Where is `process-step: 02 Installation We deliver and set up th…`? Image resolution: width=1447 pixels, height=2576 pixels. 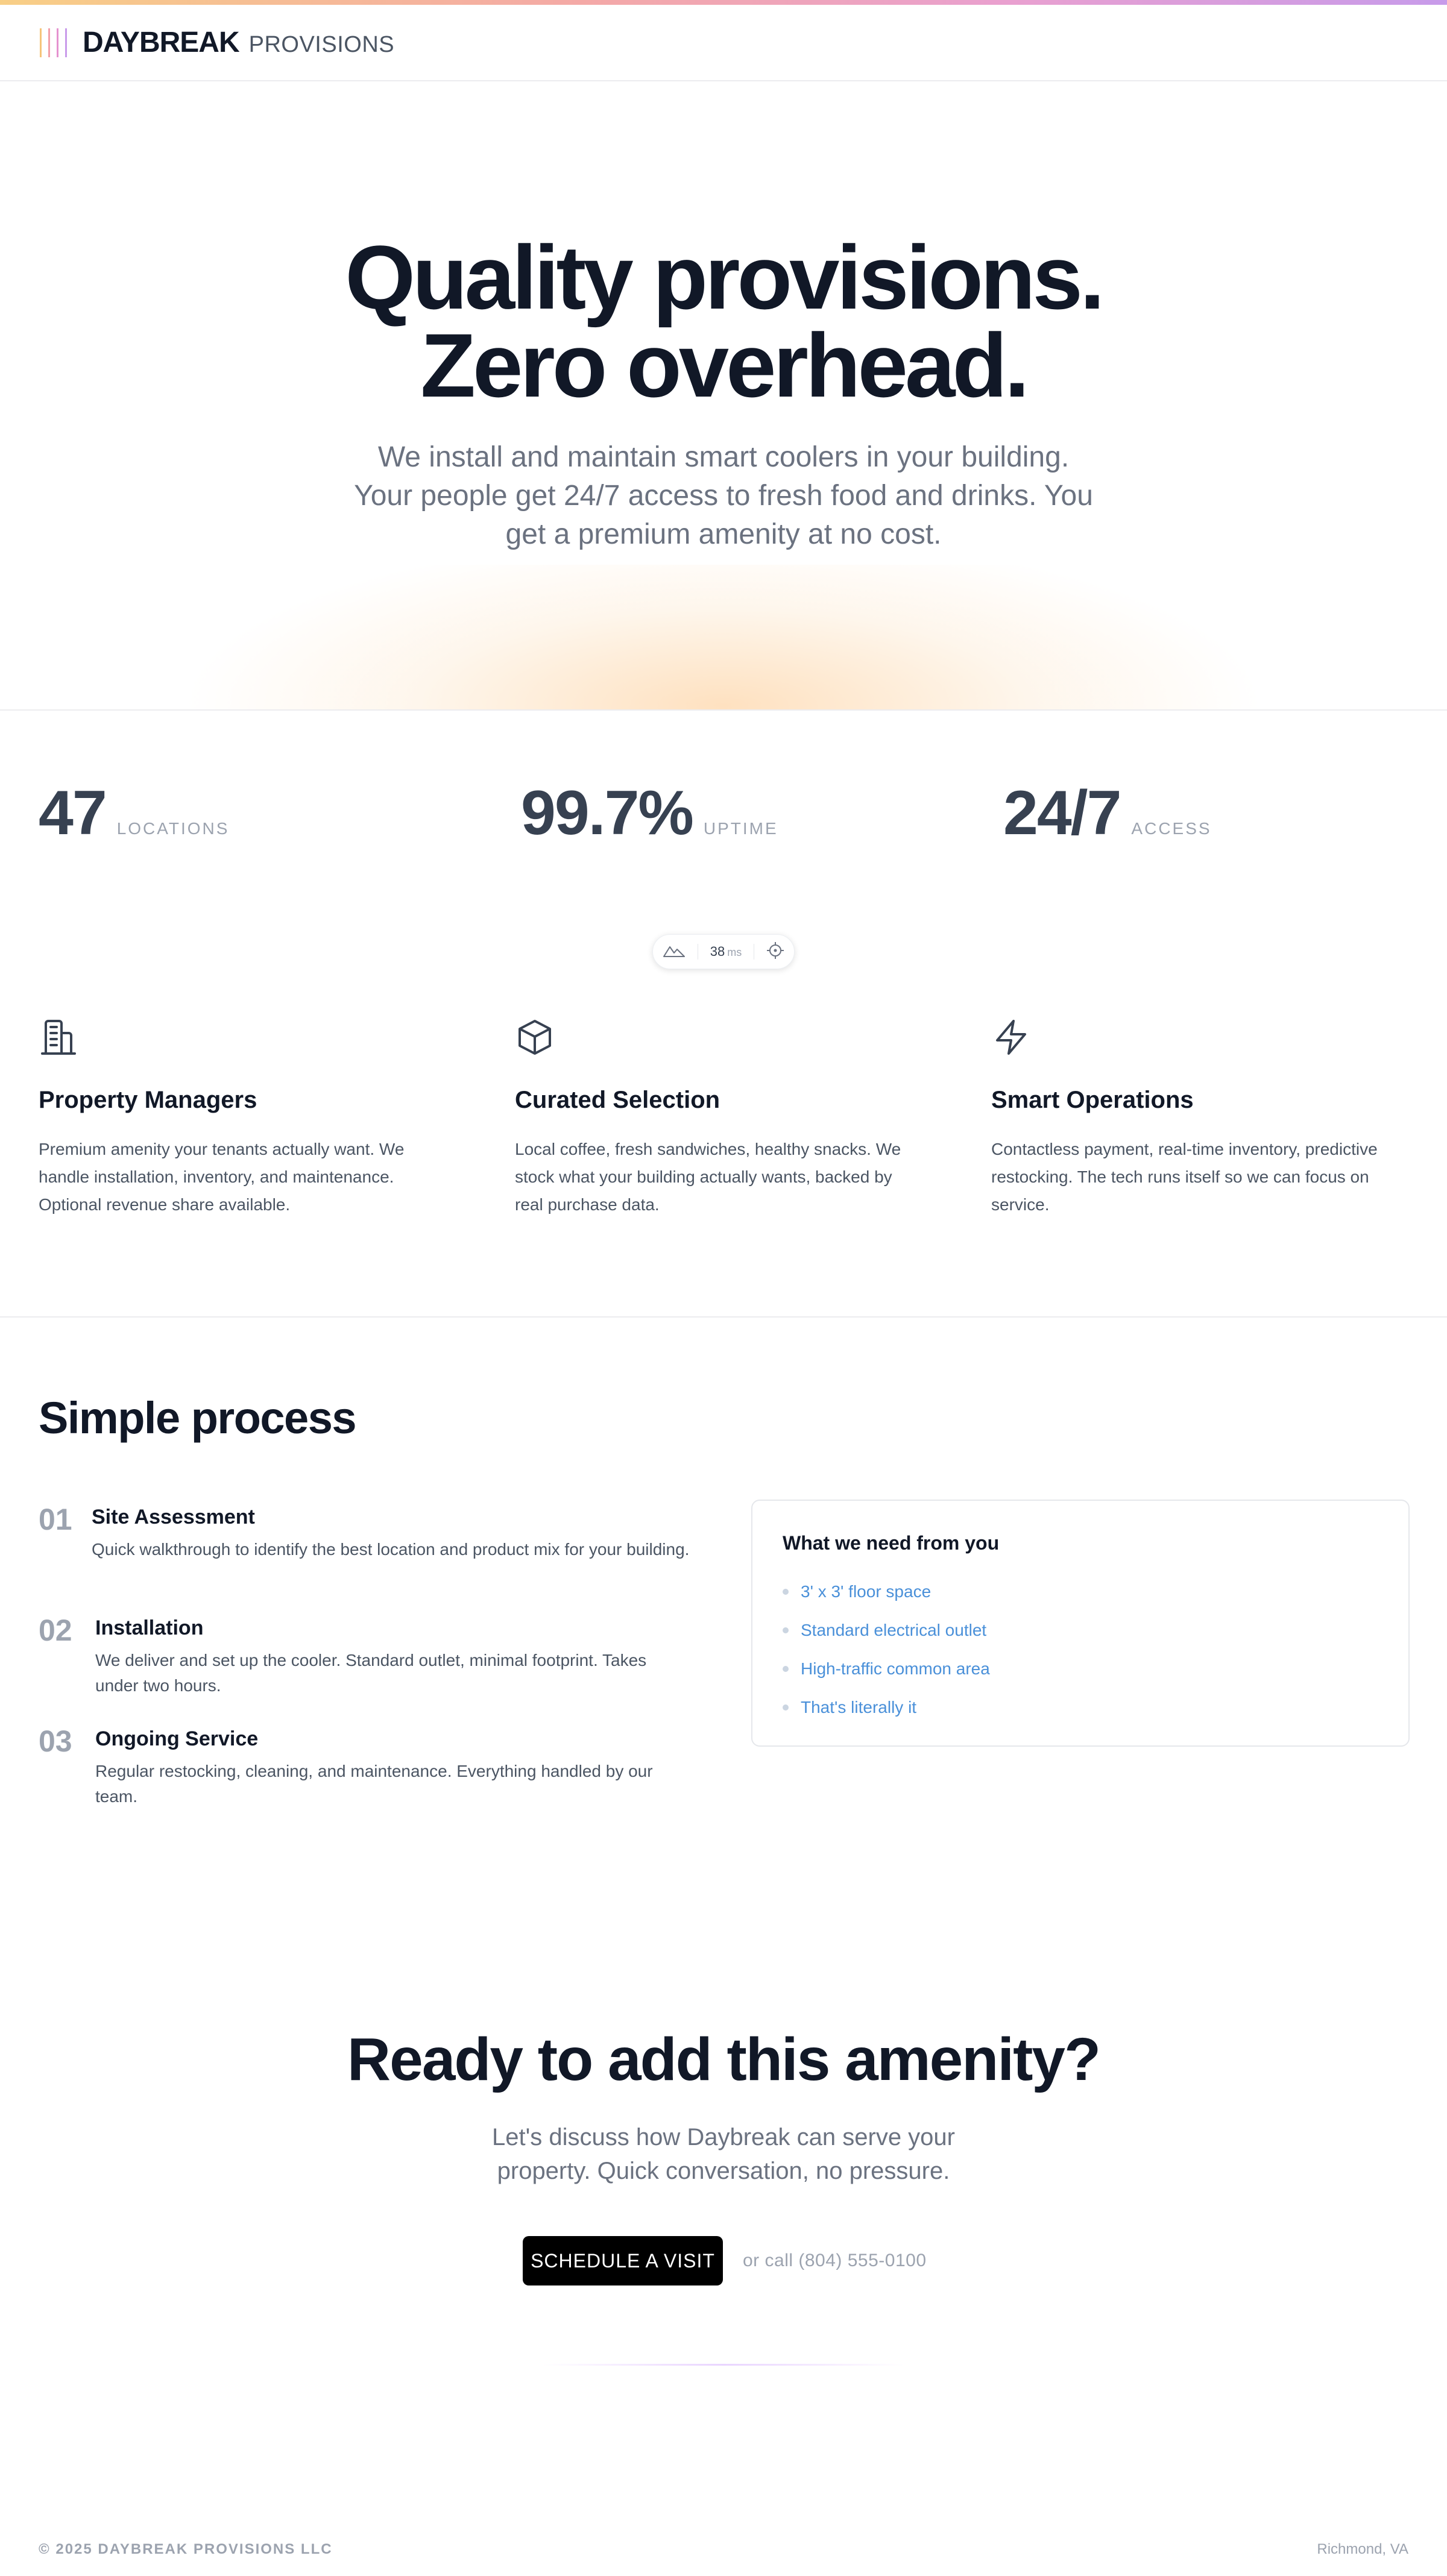 process-step: 02 Installation We deliver and set up th… is located at coordinates (364, 1656).